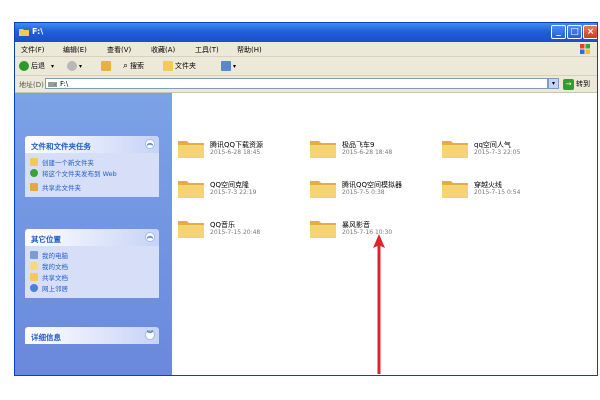 This screenshot has height=400, width=600. Describe the element at coordinates (568, 84) in the screenshot. I see `go-arrow-icon: →` at that location.